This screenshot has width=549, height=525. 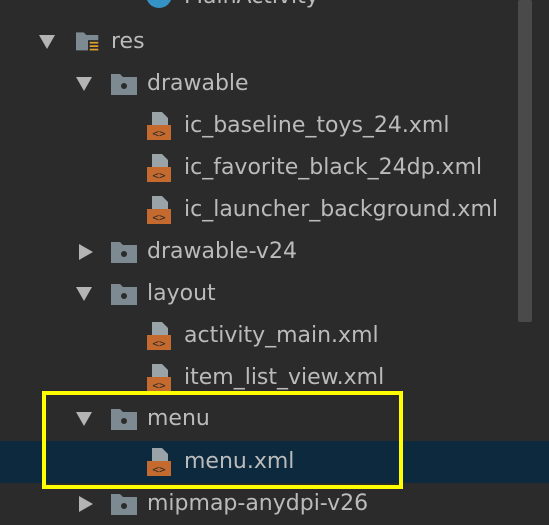 What do you see at coordinates (88, 42) in the screenshot?
I see `resource-folder-icon` at bounding box center [88, 42].